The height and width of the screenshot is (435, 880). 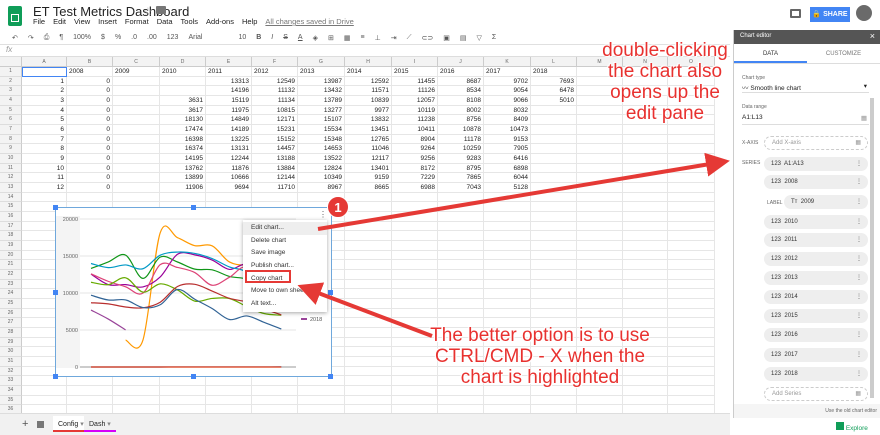 What do you see at coordinates (752, 117) in the screenshot?
I see `data-range-value: A1:L13` at bounding box center [752, 117].